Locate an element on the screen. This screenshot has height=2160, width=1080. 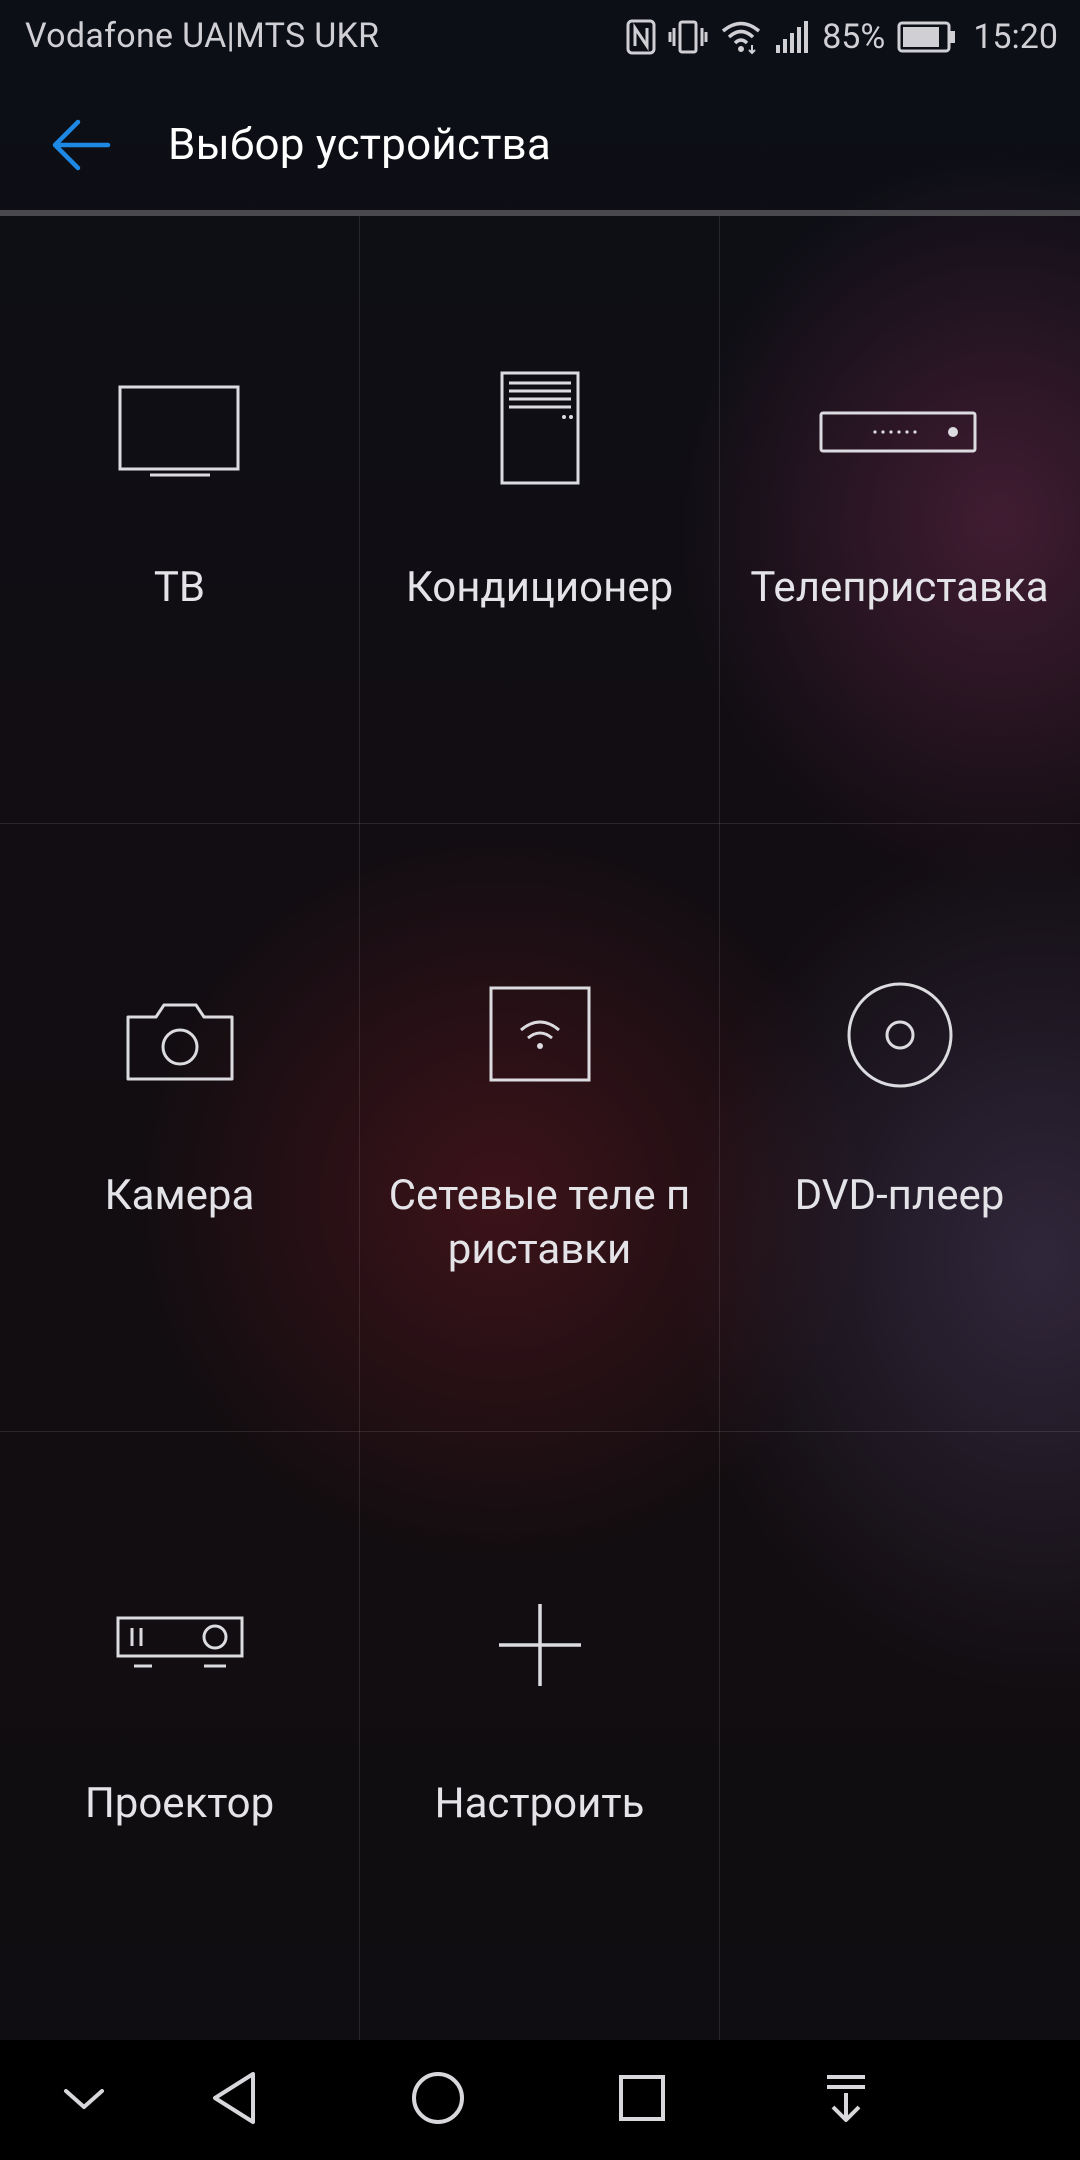
device-label: Проектор is located at coordinates (179, 1803).